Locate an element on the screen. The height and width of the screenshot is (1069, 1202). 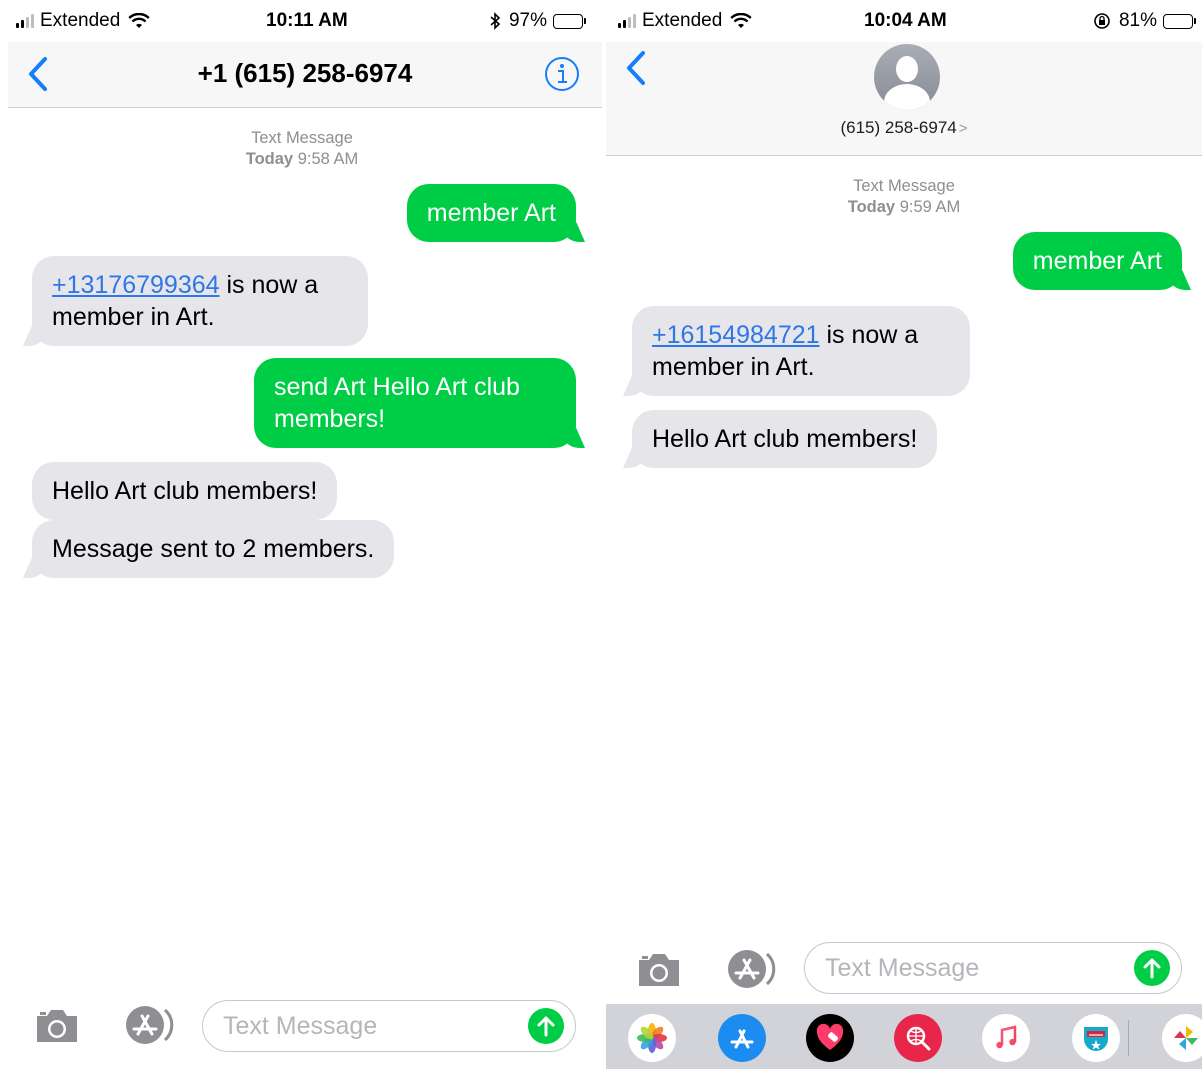
phone-number-link: +13176799364 is located at coordinates (136, 285).